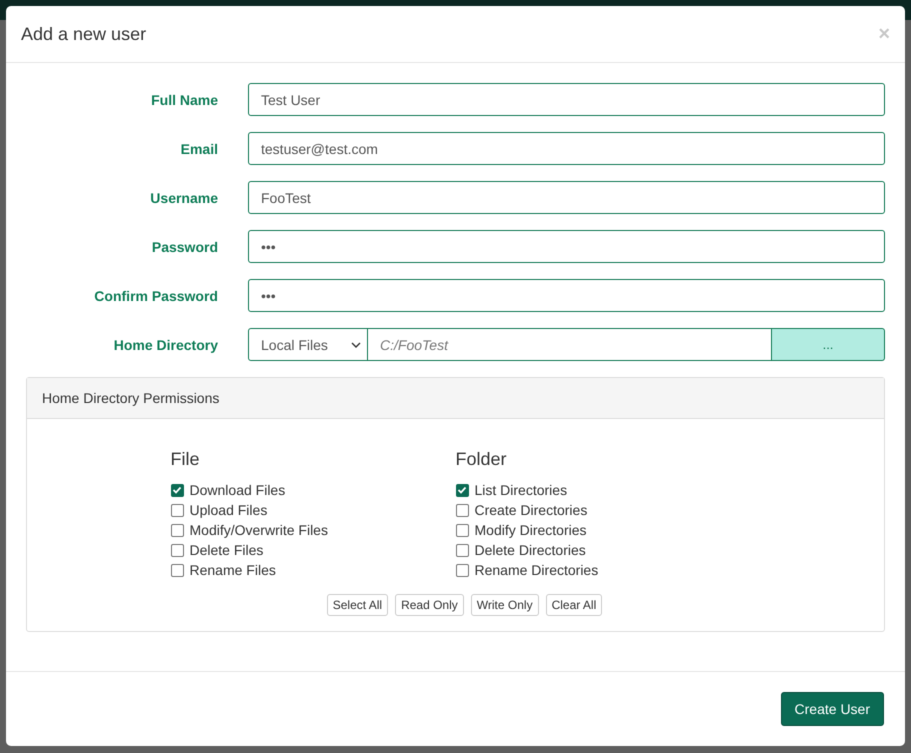 The image size is (911, 753). What do you see at coordinates (357, 605) in the screenshot?
I see `preset-button: Select All` at bounding box center [357, 605].